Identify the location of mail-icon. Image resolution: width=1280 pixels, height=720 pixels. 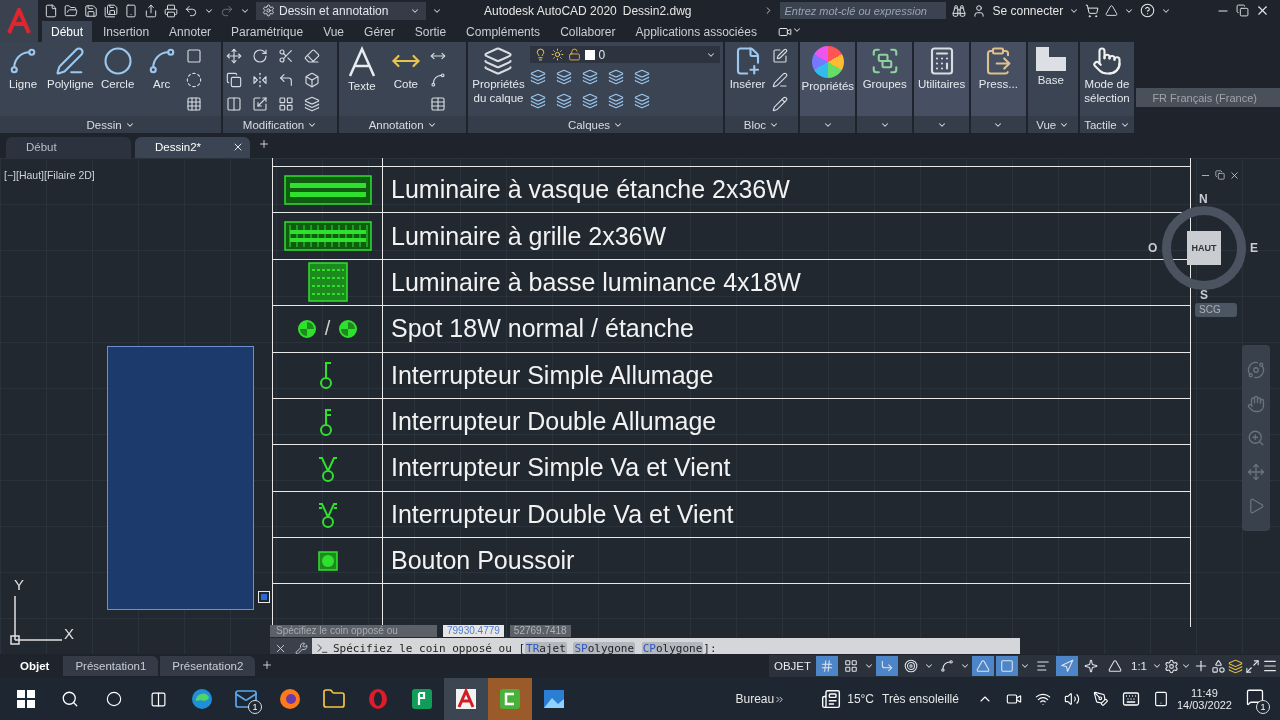
(246, 699).